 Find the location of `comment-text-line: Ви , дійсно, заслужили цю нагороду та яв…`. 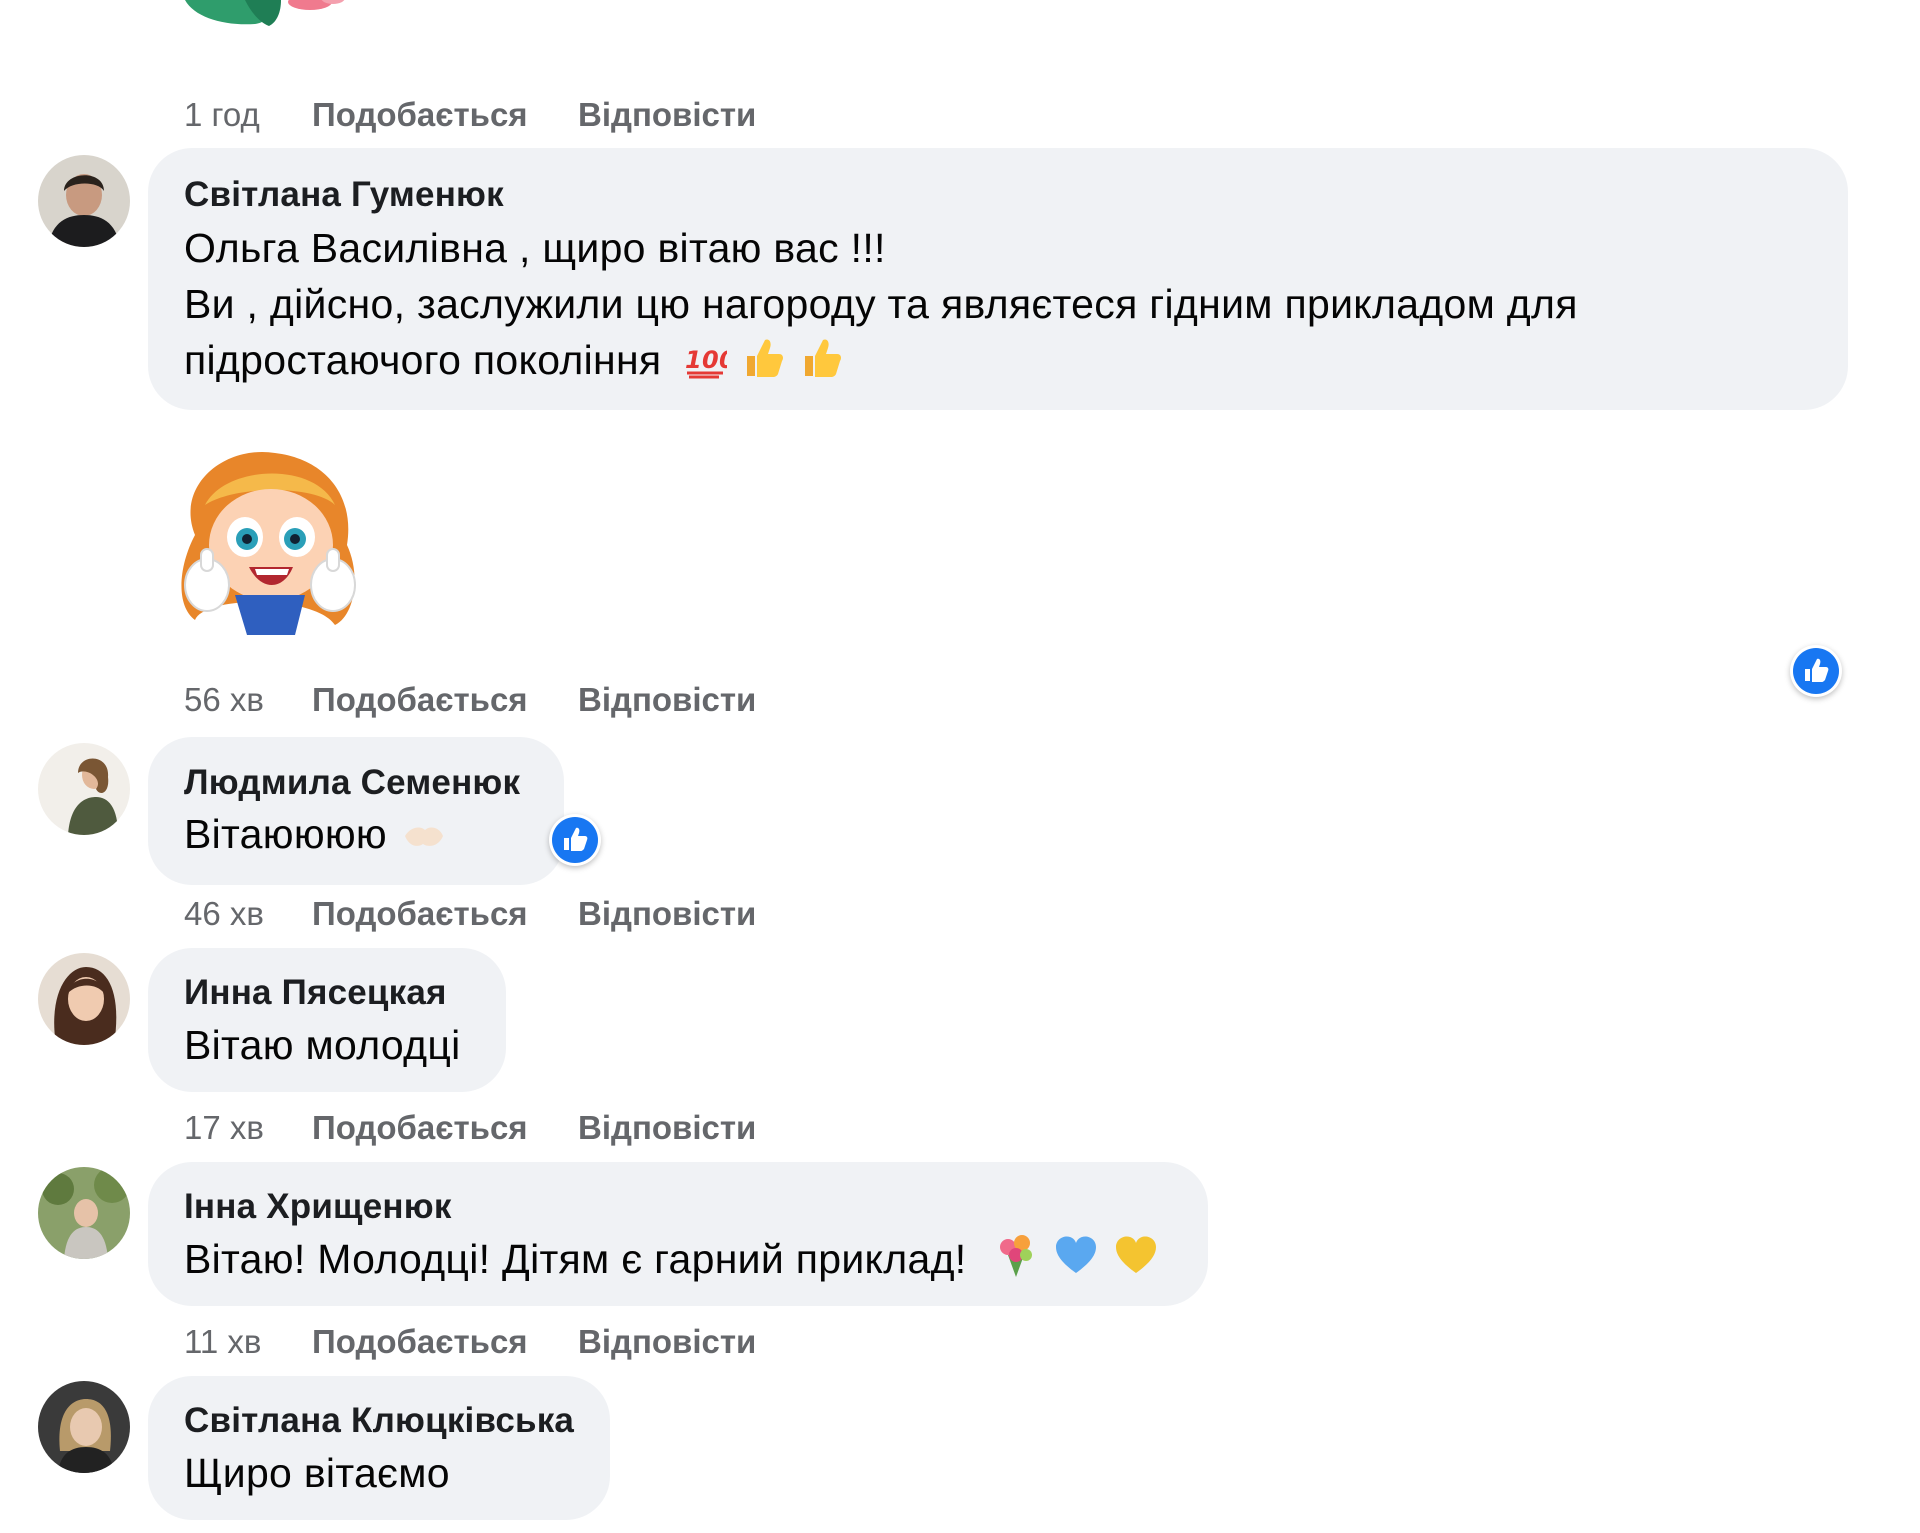

comment-text-line: Ви , дійсно, заслужили цю нагороду та яв… is located at coordinates (881, 304).